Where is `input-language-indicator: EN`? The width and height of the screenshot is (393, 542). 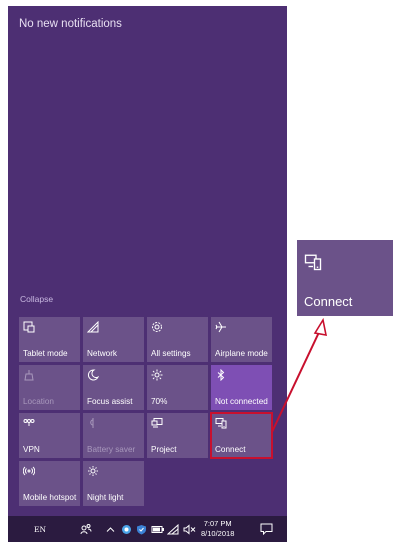
input-language-indicator: EN is located at coordinates (40, 529).